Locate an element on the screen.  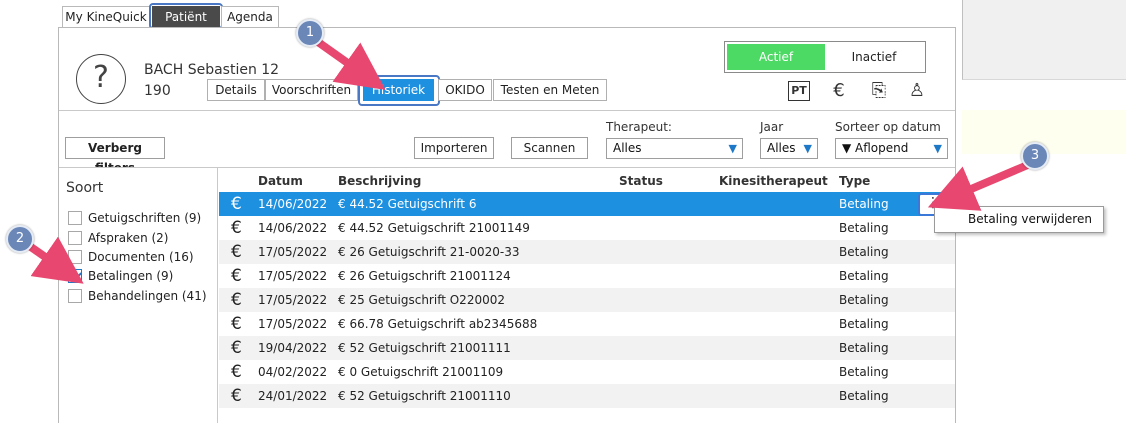
callout-badge-1: 1 is located at coordinates (310, 33).